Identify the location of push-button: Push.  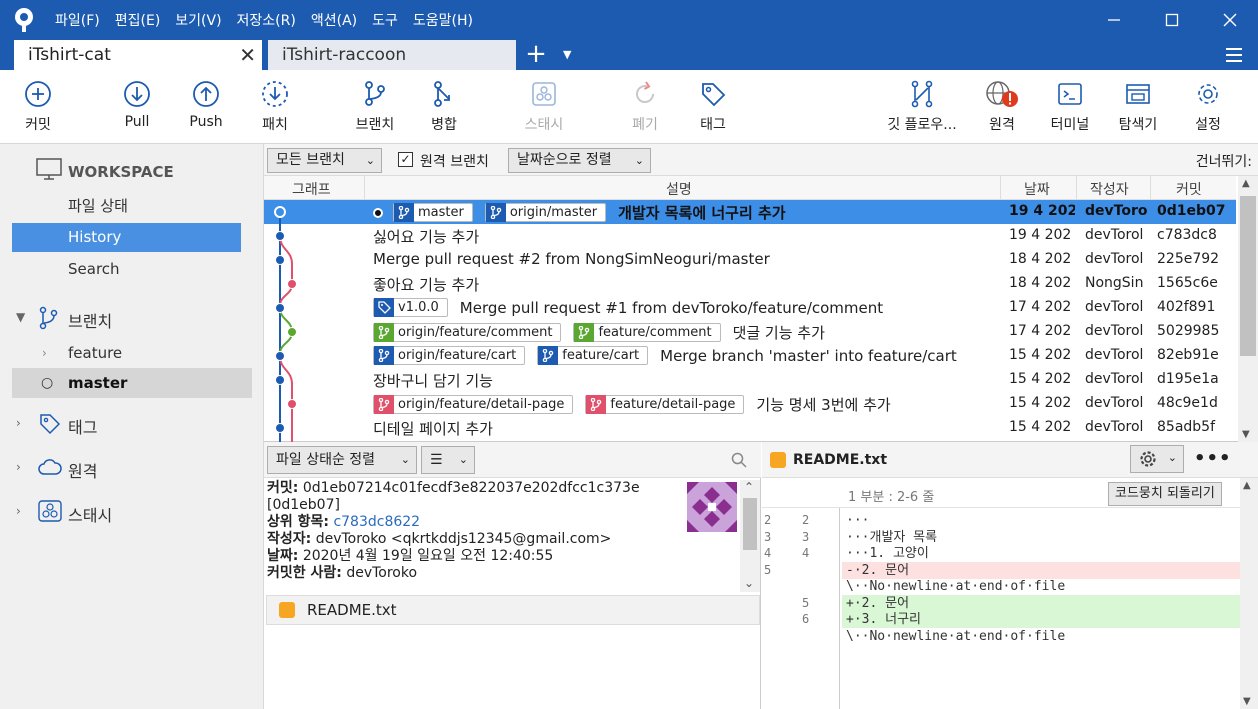
(206, 105).